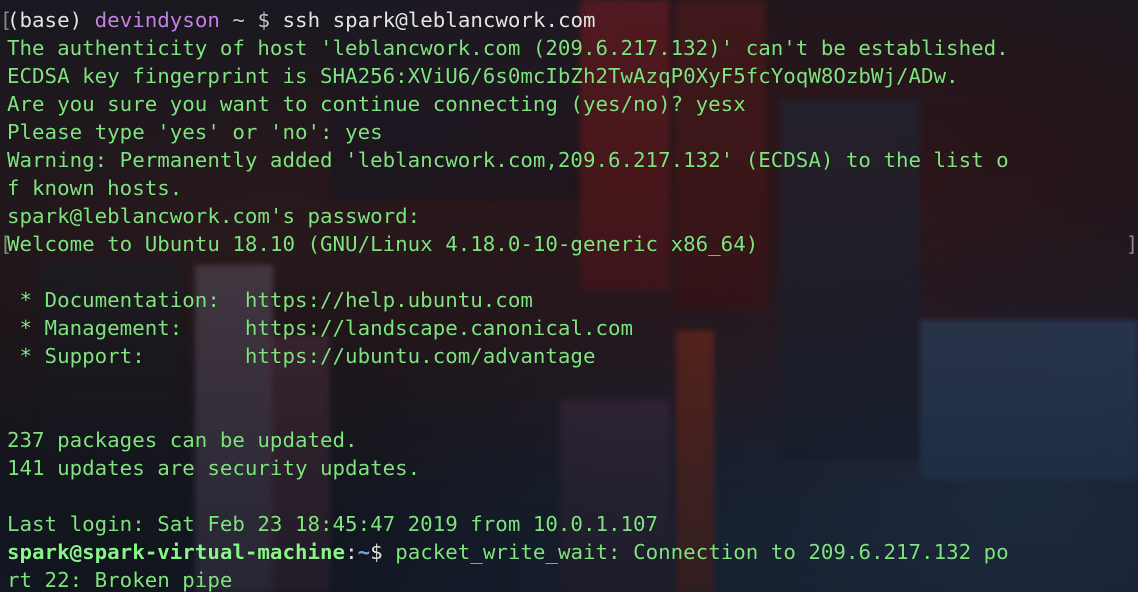 This screenshot has height=592, width=1138. I want to click on remote-user-host: spark@spark-virtual-machine, so click(176, 552).